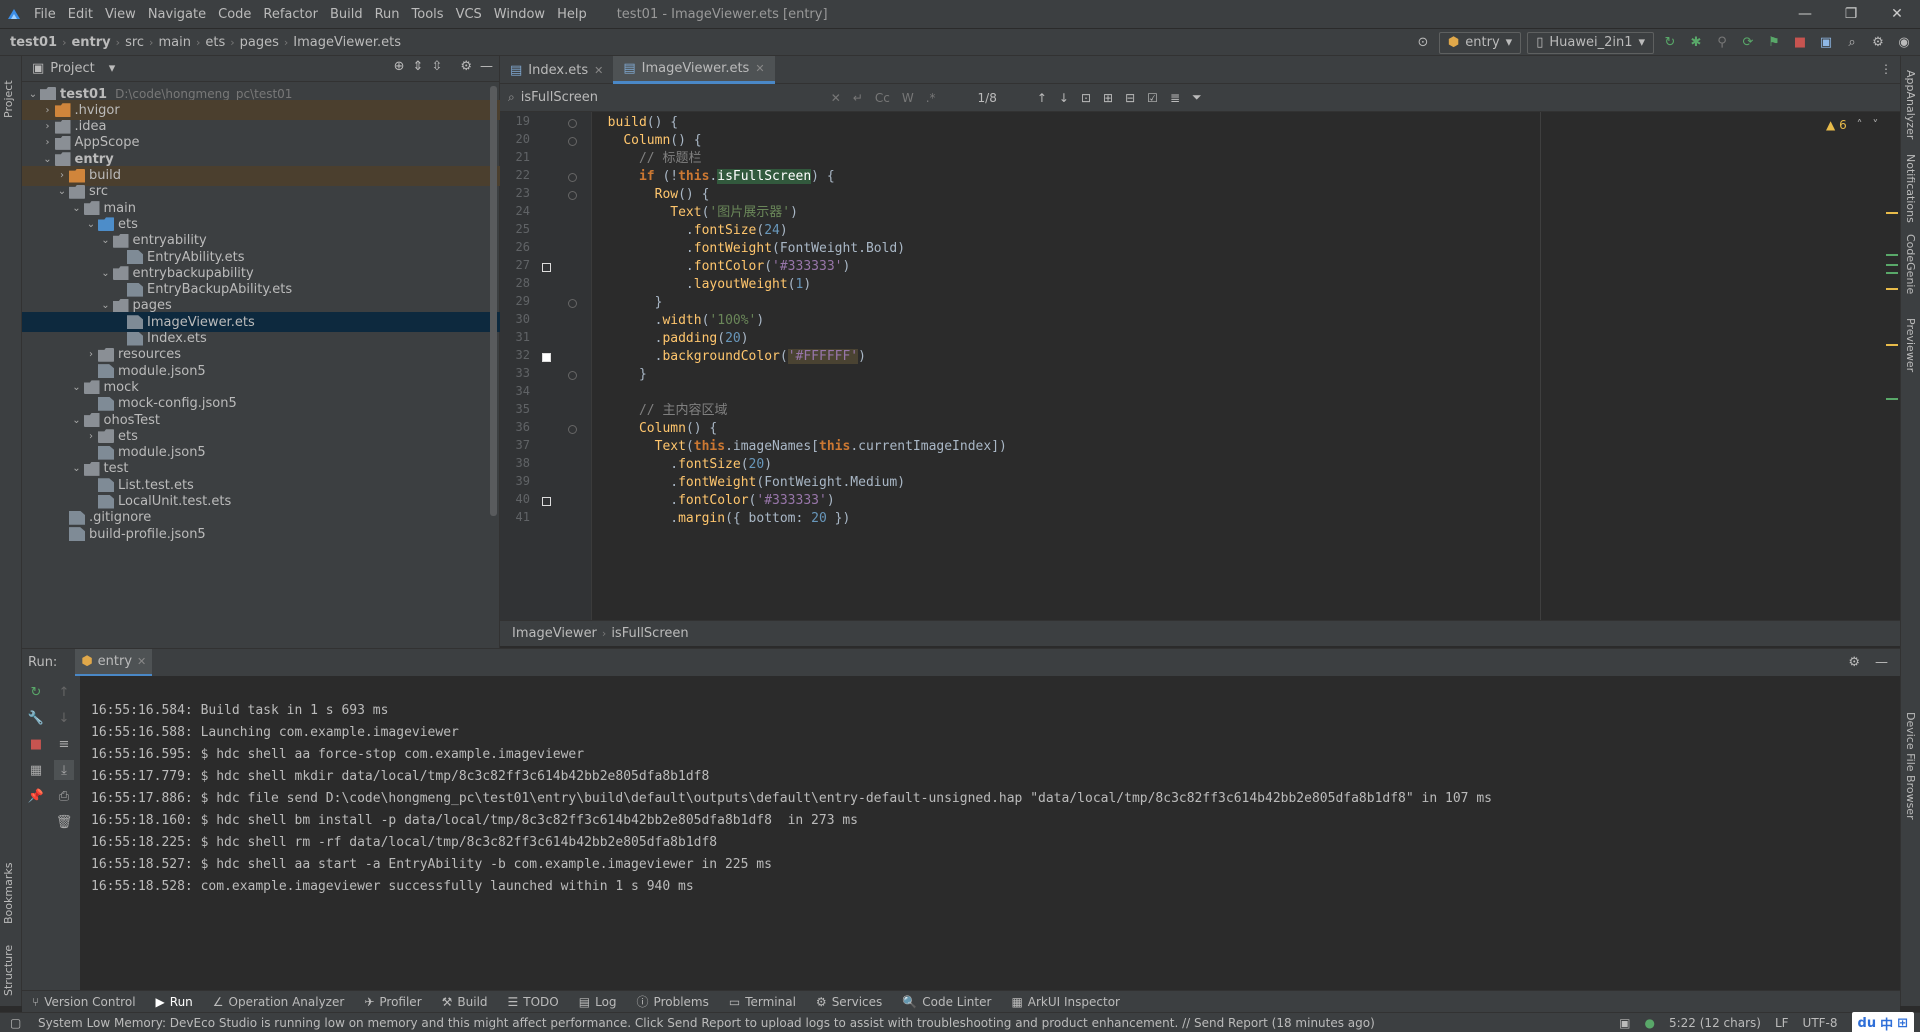  Describe the element at coordinates (418, 66) in the screenshot. I see `expand-all-icon: ⇕` at that location.